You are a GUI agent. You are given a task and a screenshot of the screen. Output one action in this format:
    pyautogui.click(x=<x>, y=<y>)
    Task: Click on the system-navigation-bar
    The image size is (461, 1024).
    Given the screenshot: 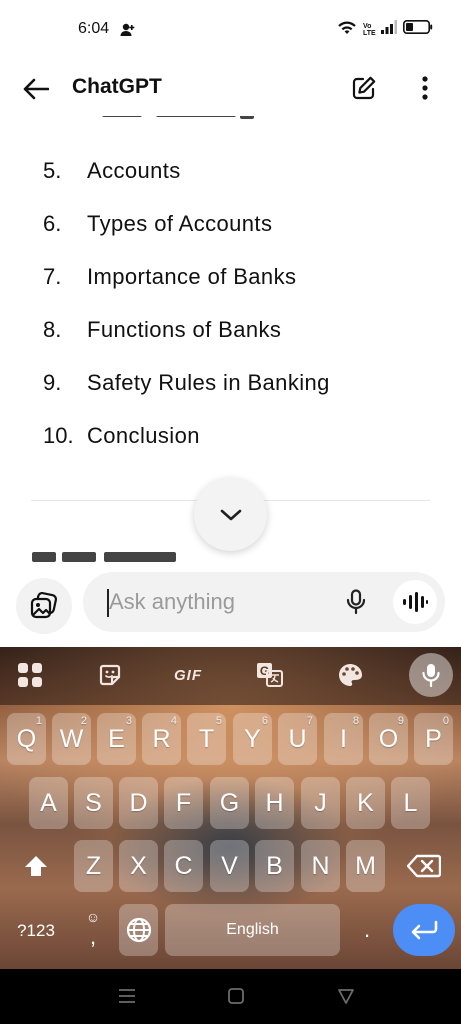 What is the action you would take?
    pyautogui.click(x=230, y=996)
    